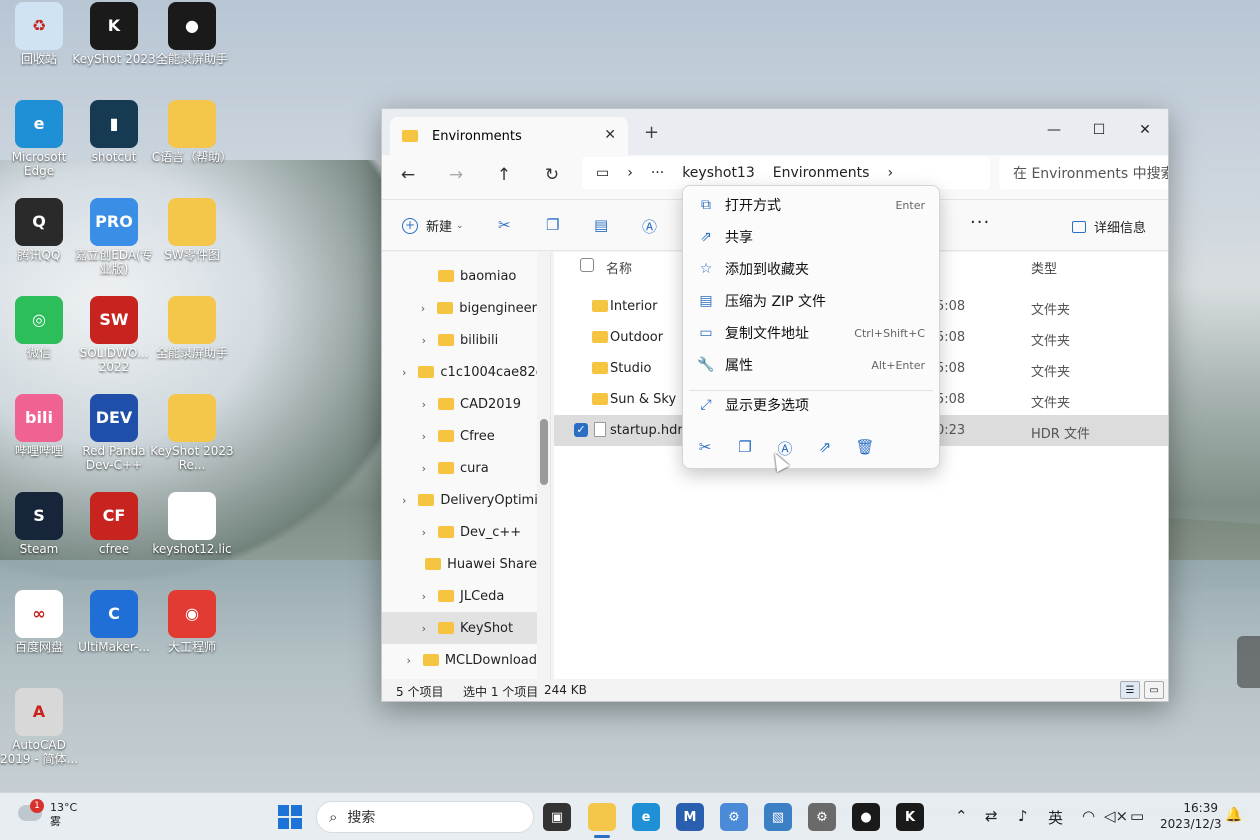 This screenshot has width=1260, height=840. What do you see at coordinates (581, 430) in the screenshot?
I see `row-checkbox: ✓` at bounding box center [581, 430].